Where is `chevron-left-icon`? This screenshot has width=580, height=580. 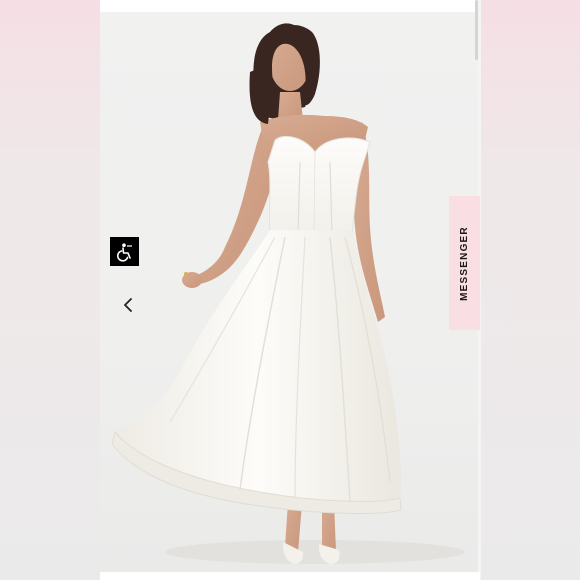 chevron-left-icon is located at coordinates (128, 305).